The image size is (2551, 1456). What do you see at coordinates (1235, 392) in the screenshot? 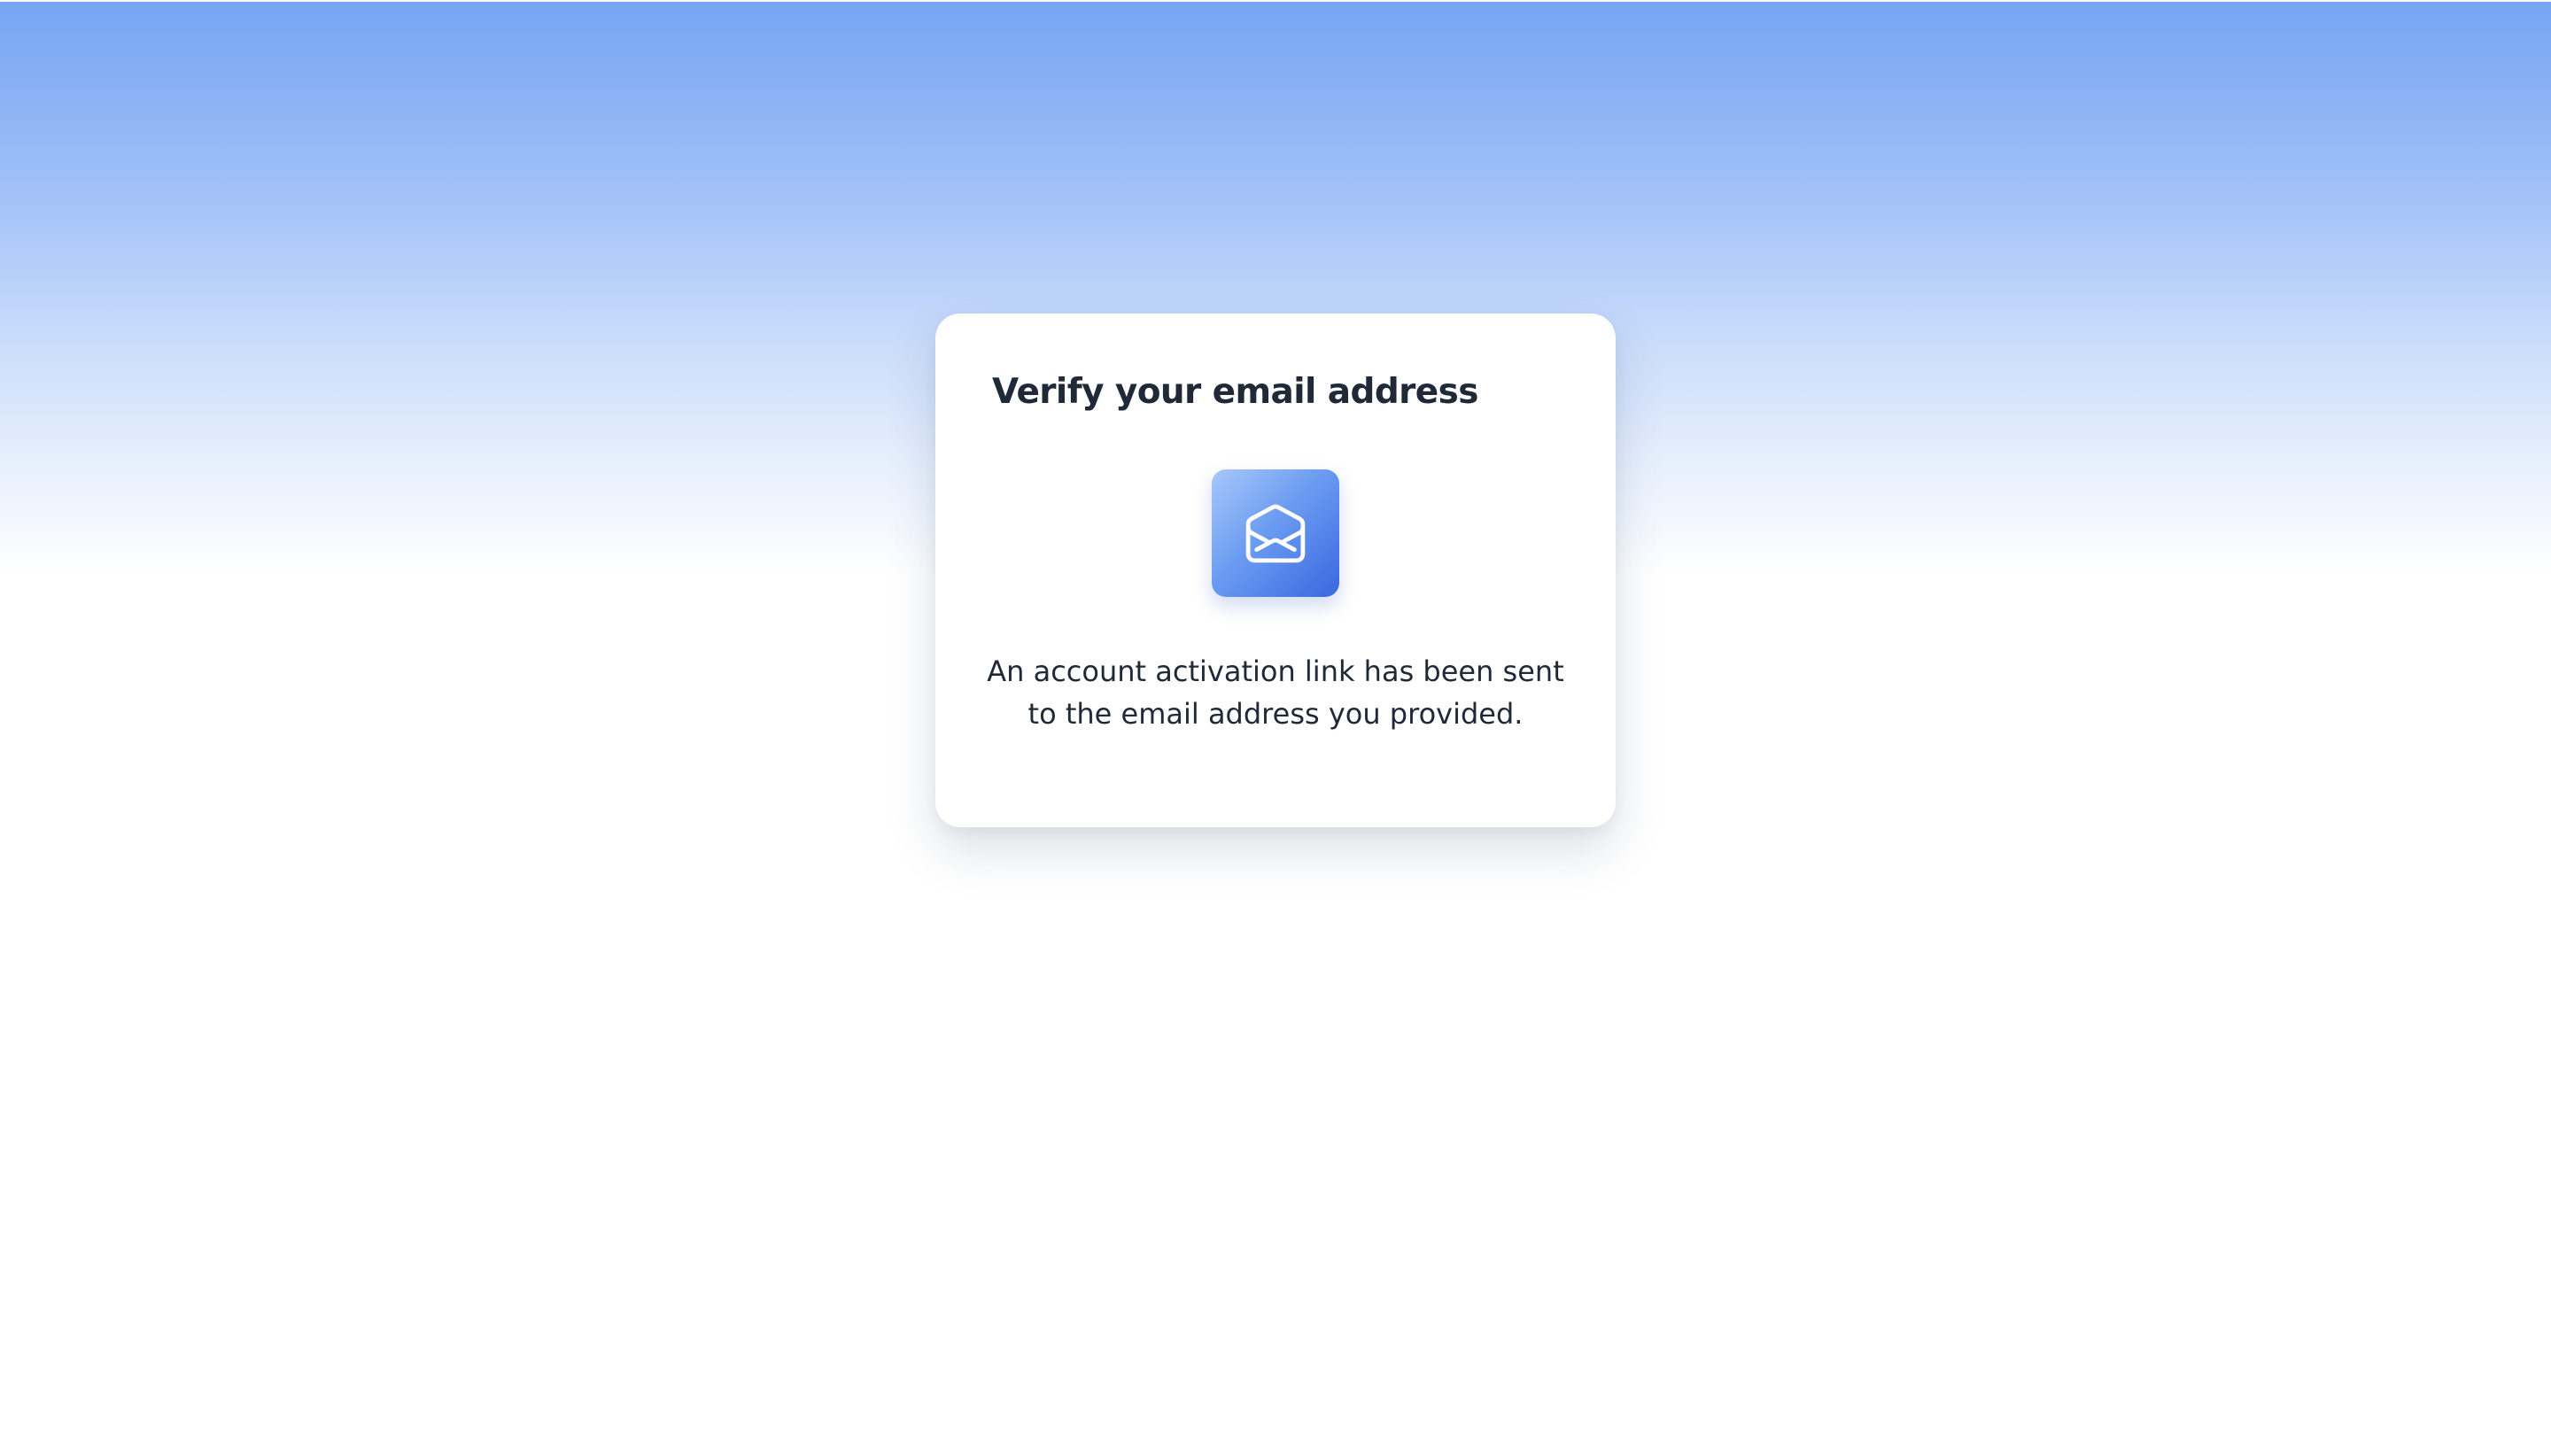
I see `card-title: Verify your email address` at bounding box center [1235, 392].